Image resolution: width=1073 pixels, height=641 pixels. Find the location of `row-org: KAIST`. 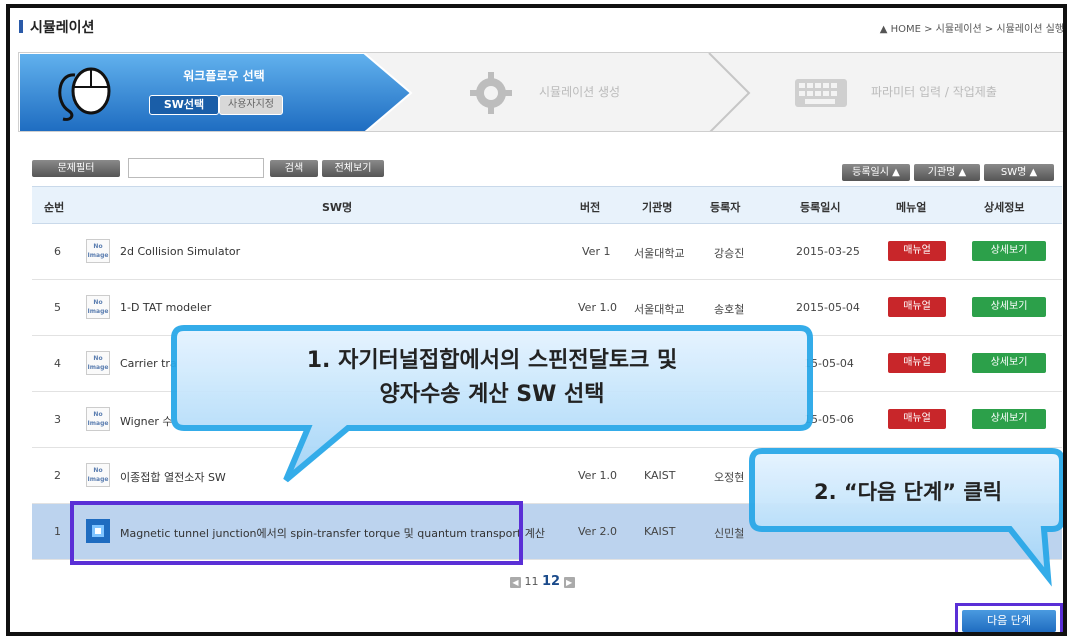

row-org: KAIST is located at coordinates (660, 531).